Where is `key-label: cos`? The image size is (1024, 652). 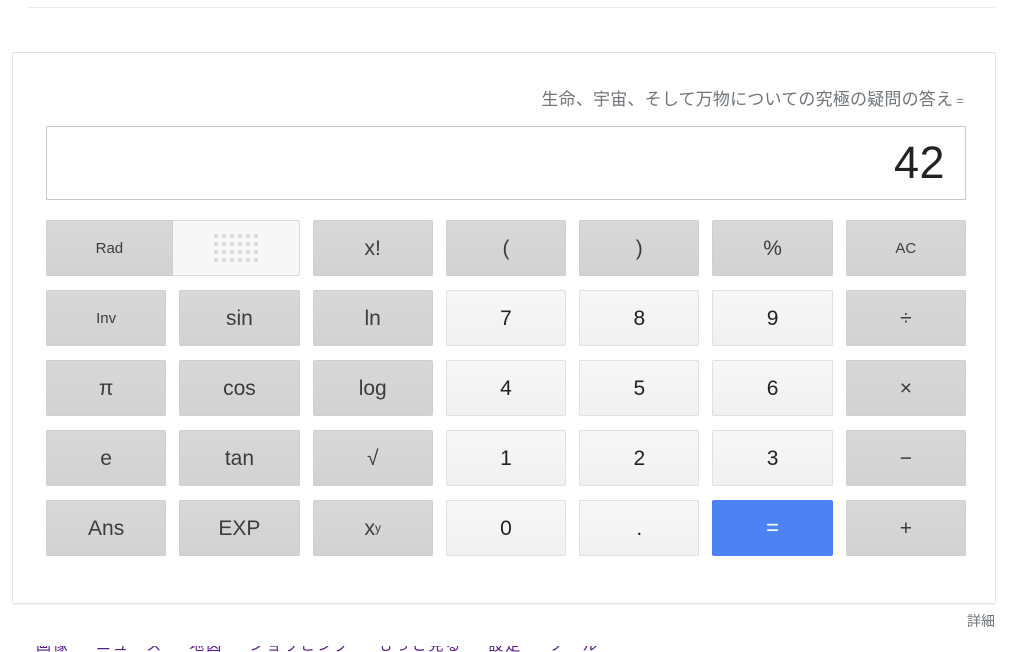 key-label: cos is located at coordinates (239, 388).